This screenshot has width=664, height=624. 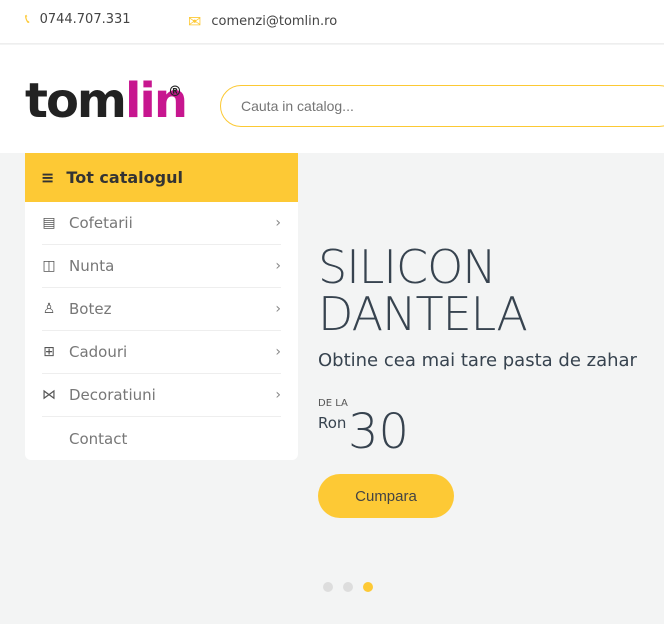 I want to click on menu-title: Tot catalogul, so click(x=124, y=177).